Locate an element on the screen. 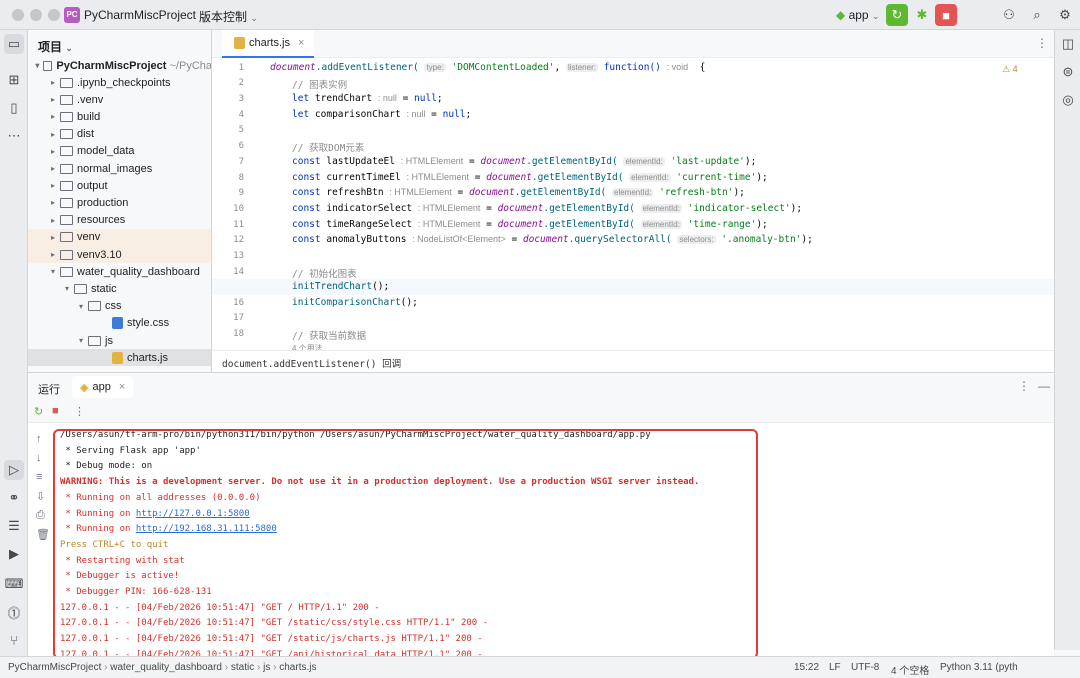 The height and width of the screenshot is (678, 1080). scroll-to-end-icon: ⇩ is located at coordinates (40, 496).